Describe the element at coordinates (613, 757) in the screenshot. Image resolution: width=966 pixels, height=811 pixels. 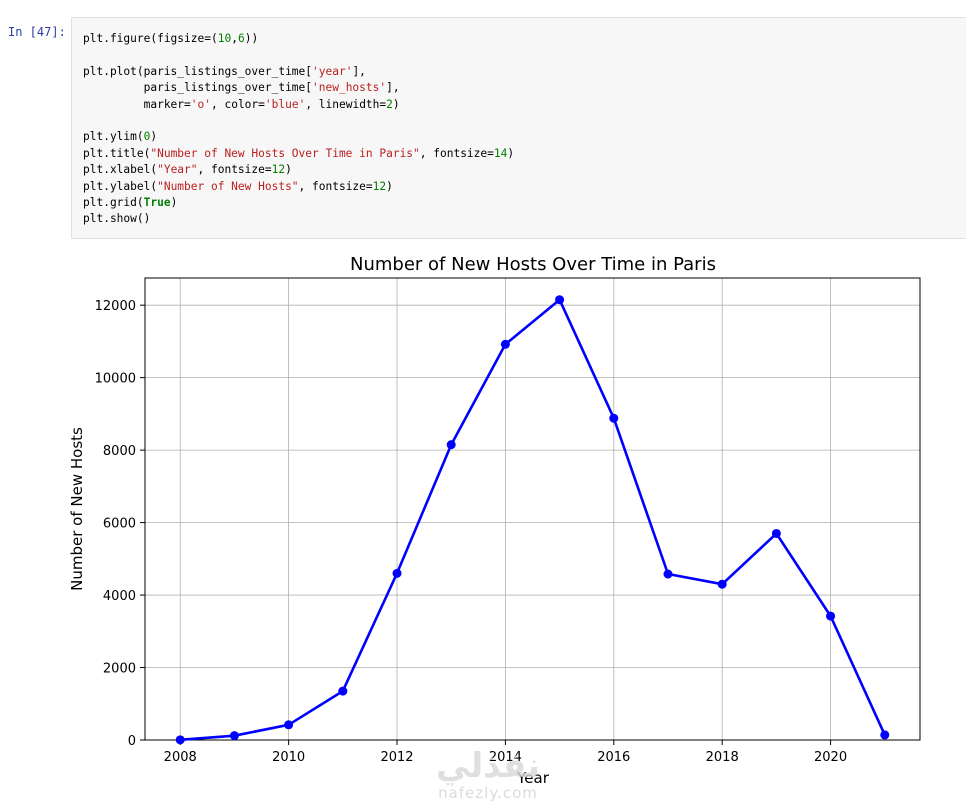
I see `x-tick-label: 2016` at that location.